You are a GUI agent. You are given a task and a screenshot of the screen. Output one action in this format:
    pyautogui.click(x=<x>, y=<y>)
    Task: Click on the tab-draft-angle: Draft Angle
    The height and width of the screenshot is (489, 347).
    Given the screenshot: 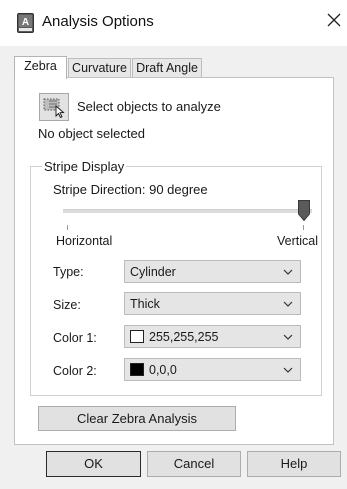 What is the action you would take?
    pyautogui.click(x=167, y=67)
    